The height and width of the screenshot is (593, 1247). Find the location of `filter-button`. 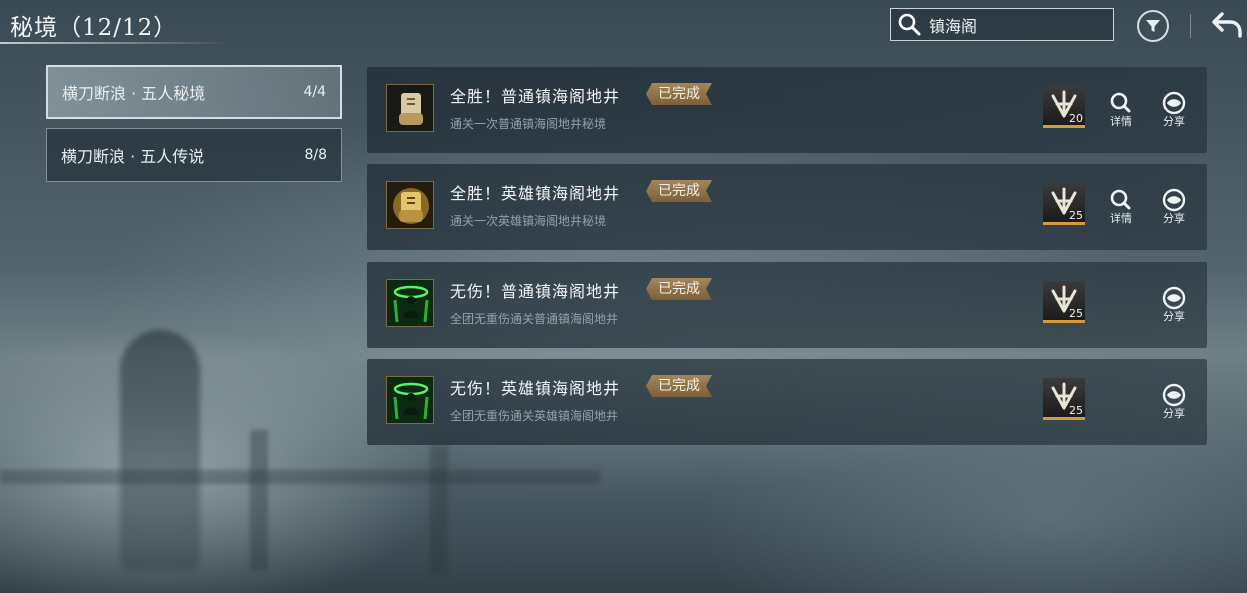

filter-button is located at coordinates (1153, 26).